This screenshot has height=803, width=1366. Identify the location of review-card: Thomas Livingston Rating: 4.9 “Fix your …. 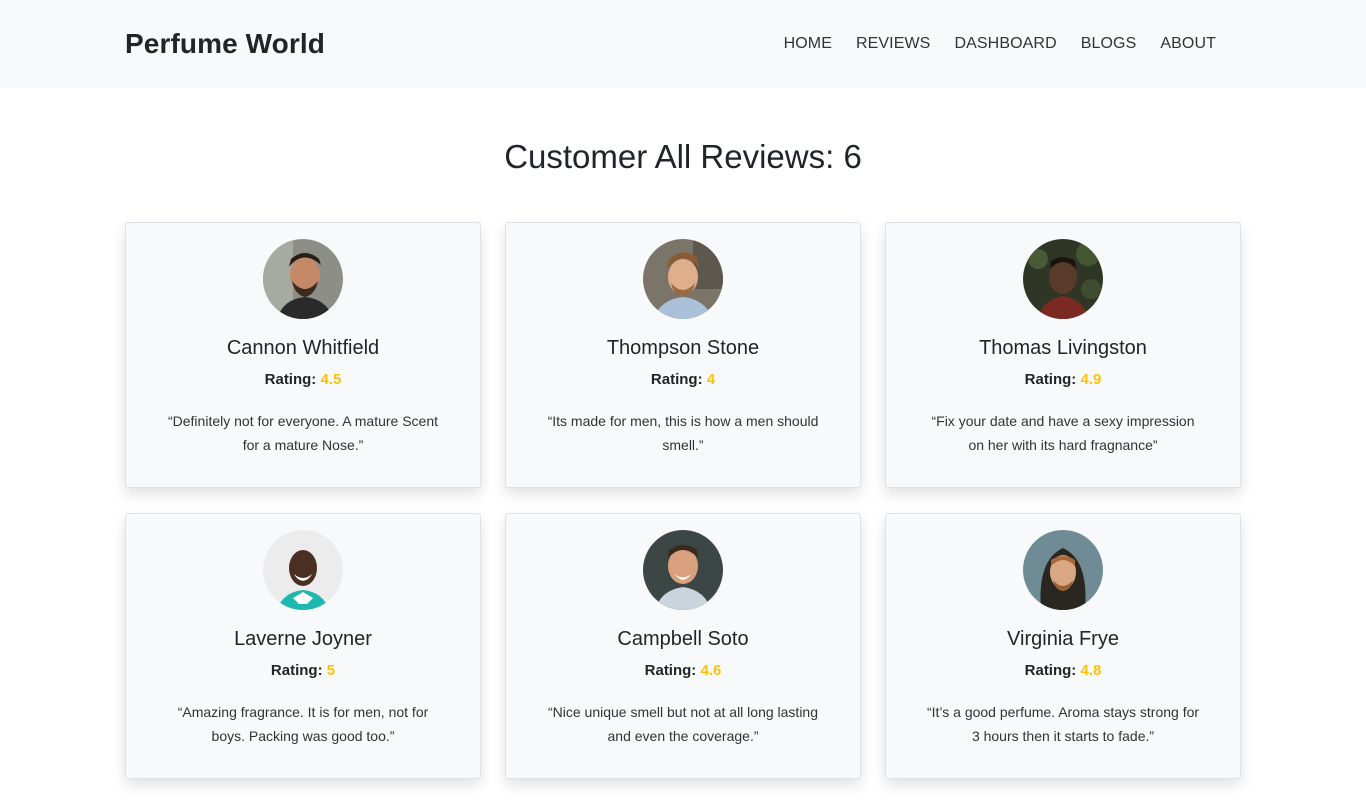
(1063, 355).